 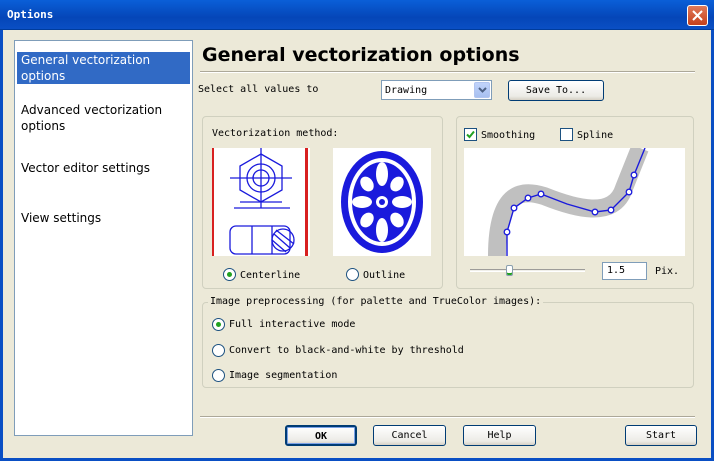 What do you see at coordinates (321, 435) in the screenshot?
I see `ok-button: OK` at bounding box center [321, 435].